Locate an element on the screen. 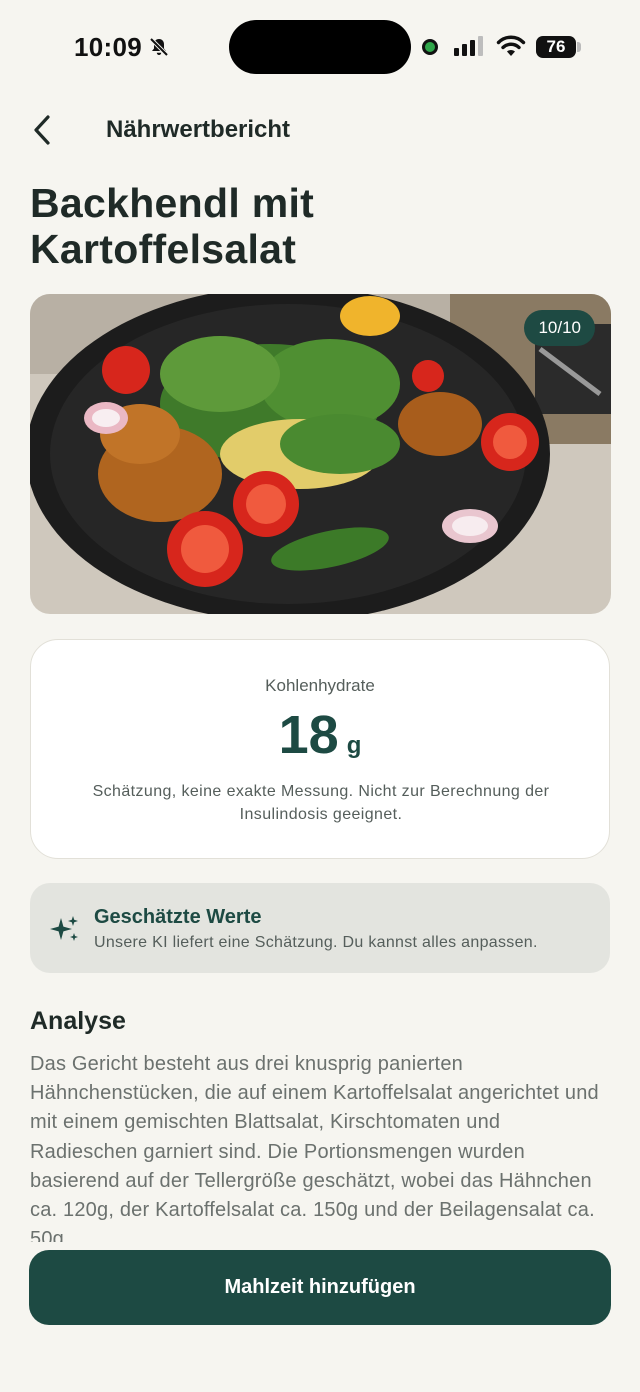 Image resolution: width=640 pixels, height=1392 pixels. wifi-icon is located at coordinates (511, 48).